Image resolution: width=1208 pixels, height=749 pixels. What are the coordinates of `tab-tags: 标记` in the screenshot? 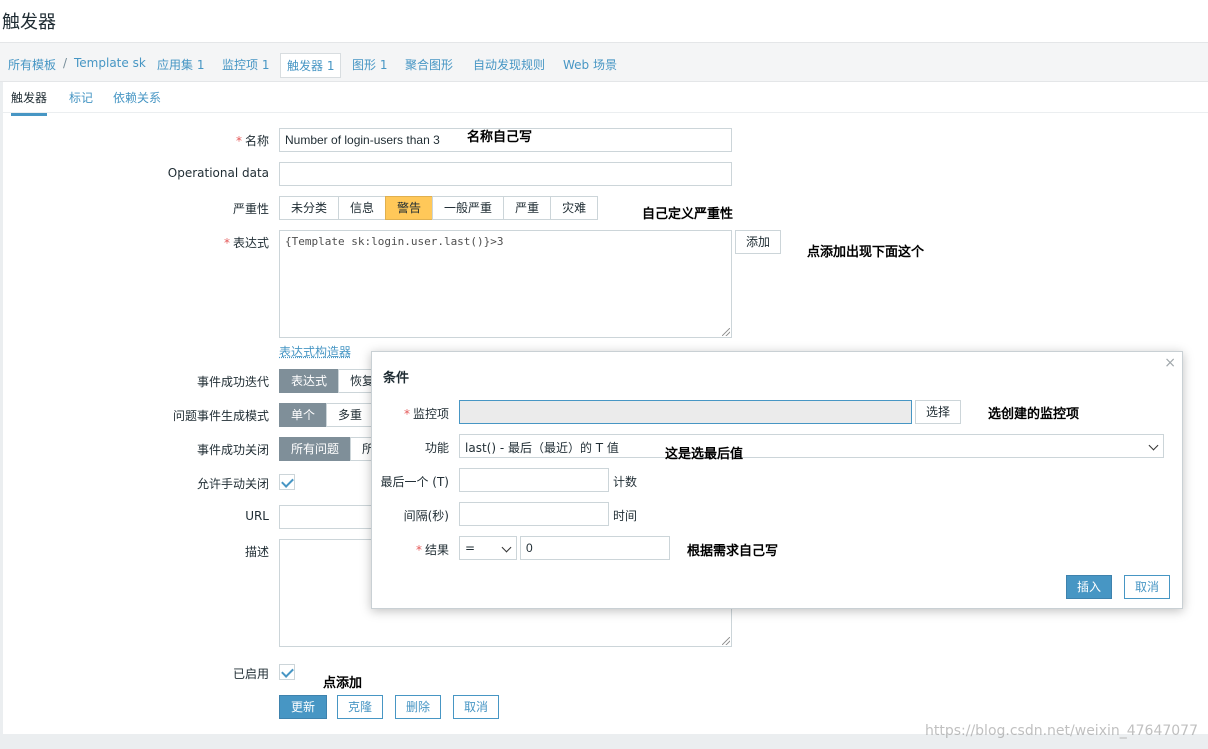 It's located at (81, 97).